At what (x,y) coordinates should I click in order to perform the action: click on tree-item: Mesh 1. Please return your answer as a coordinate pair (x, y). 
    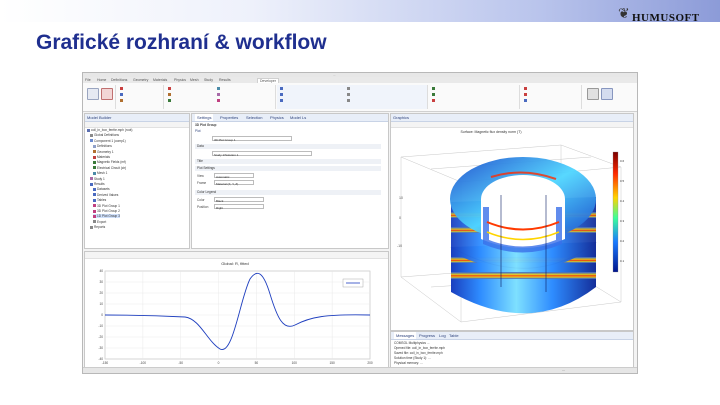
    Looking at the image, I should click on (100, 173).